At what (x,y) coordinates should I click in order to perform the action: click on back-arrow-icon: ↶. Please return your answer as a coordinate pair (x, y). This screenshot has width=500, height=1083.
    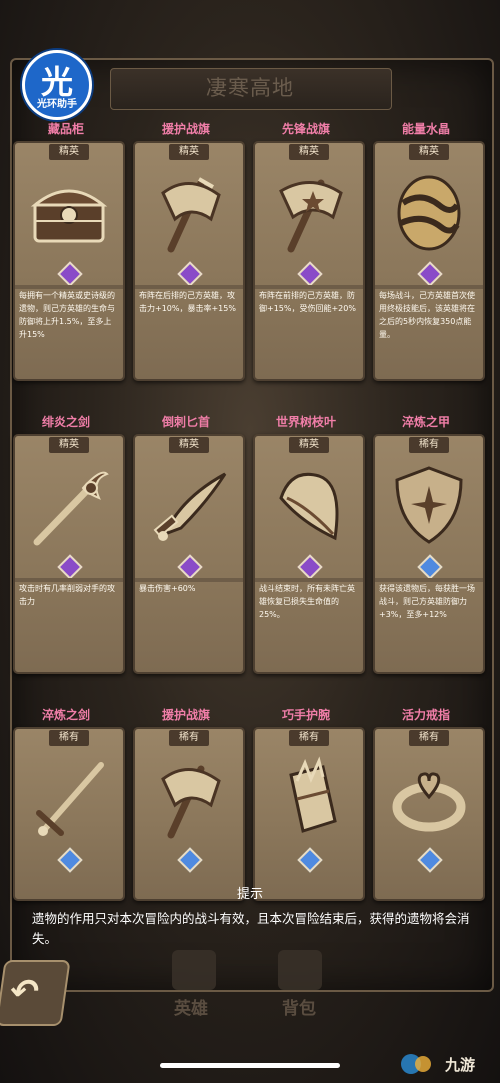
    Looking at the image, I should click on (24, 992).